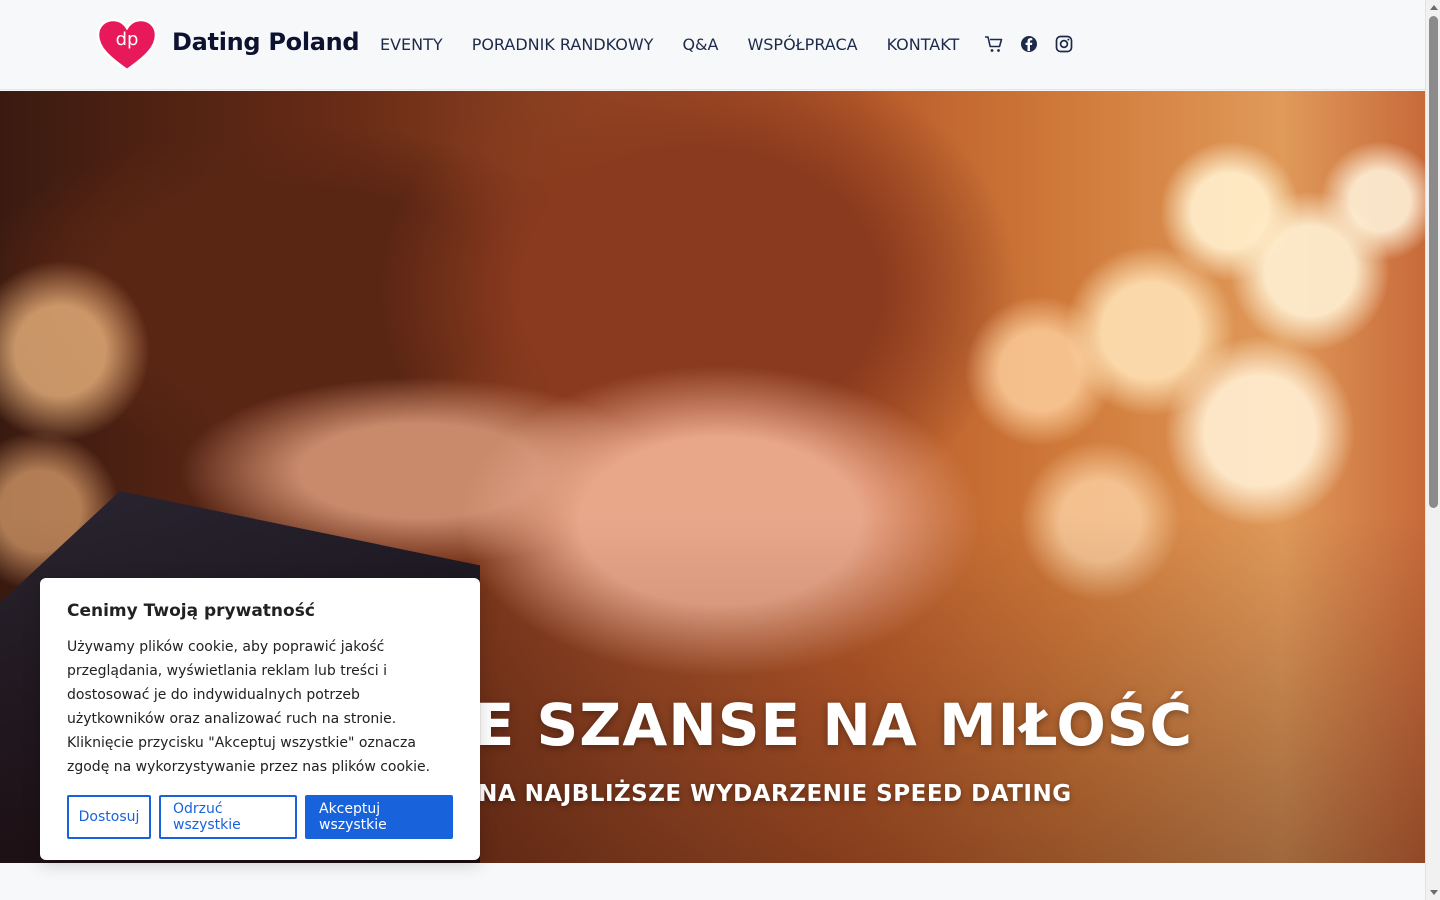 This screenshot has width=1440, height=900. I want to click on instagram-icon, so click(1064, 44).